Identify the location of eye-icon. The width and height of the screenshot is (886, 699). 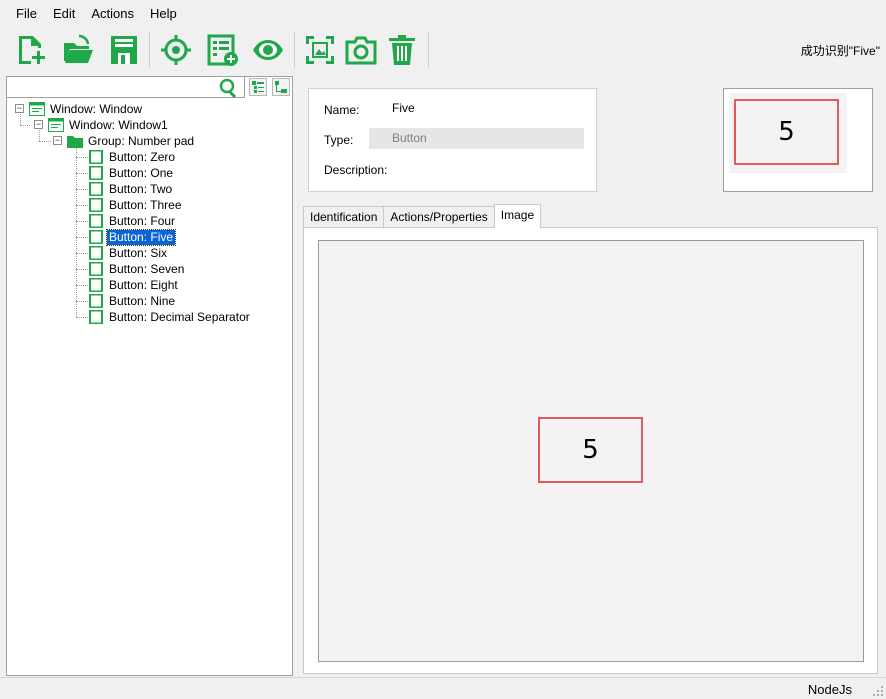
(268, 50).